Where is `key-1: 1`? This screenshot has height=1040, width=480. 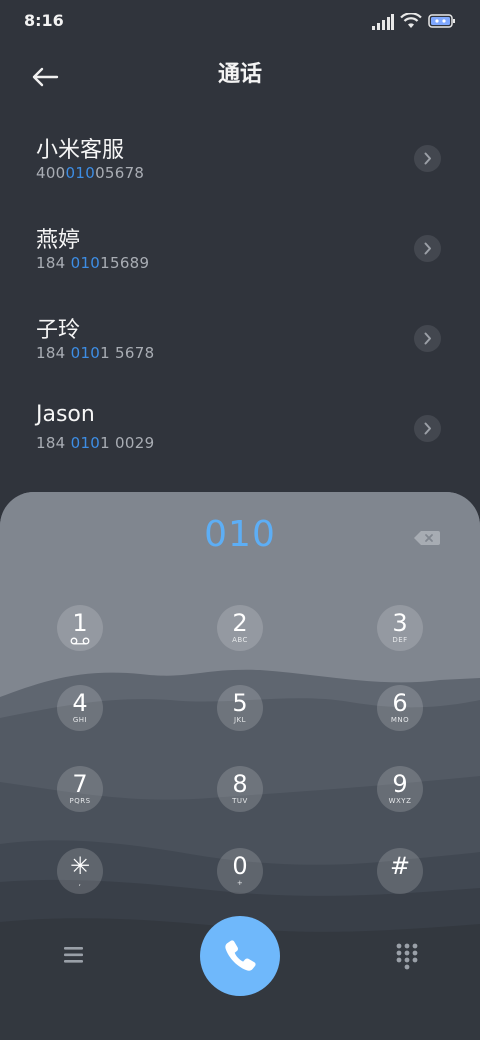
key-1: 1 is located at coordinates (80, 628).